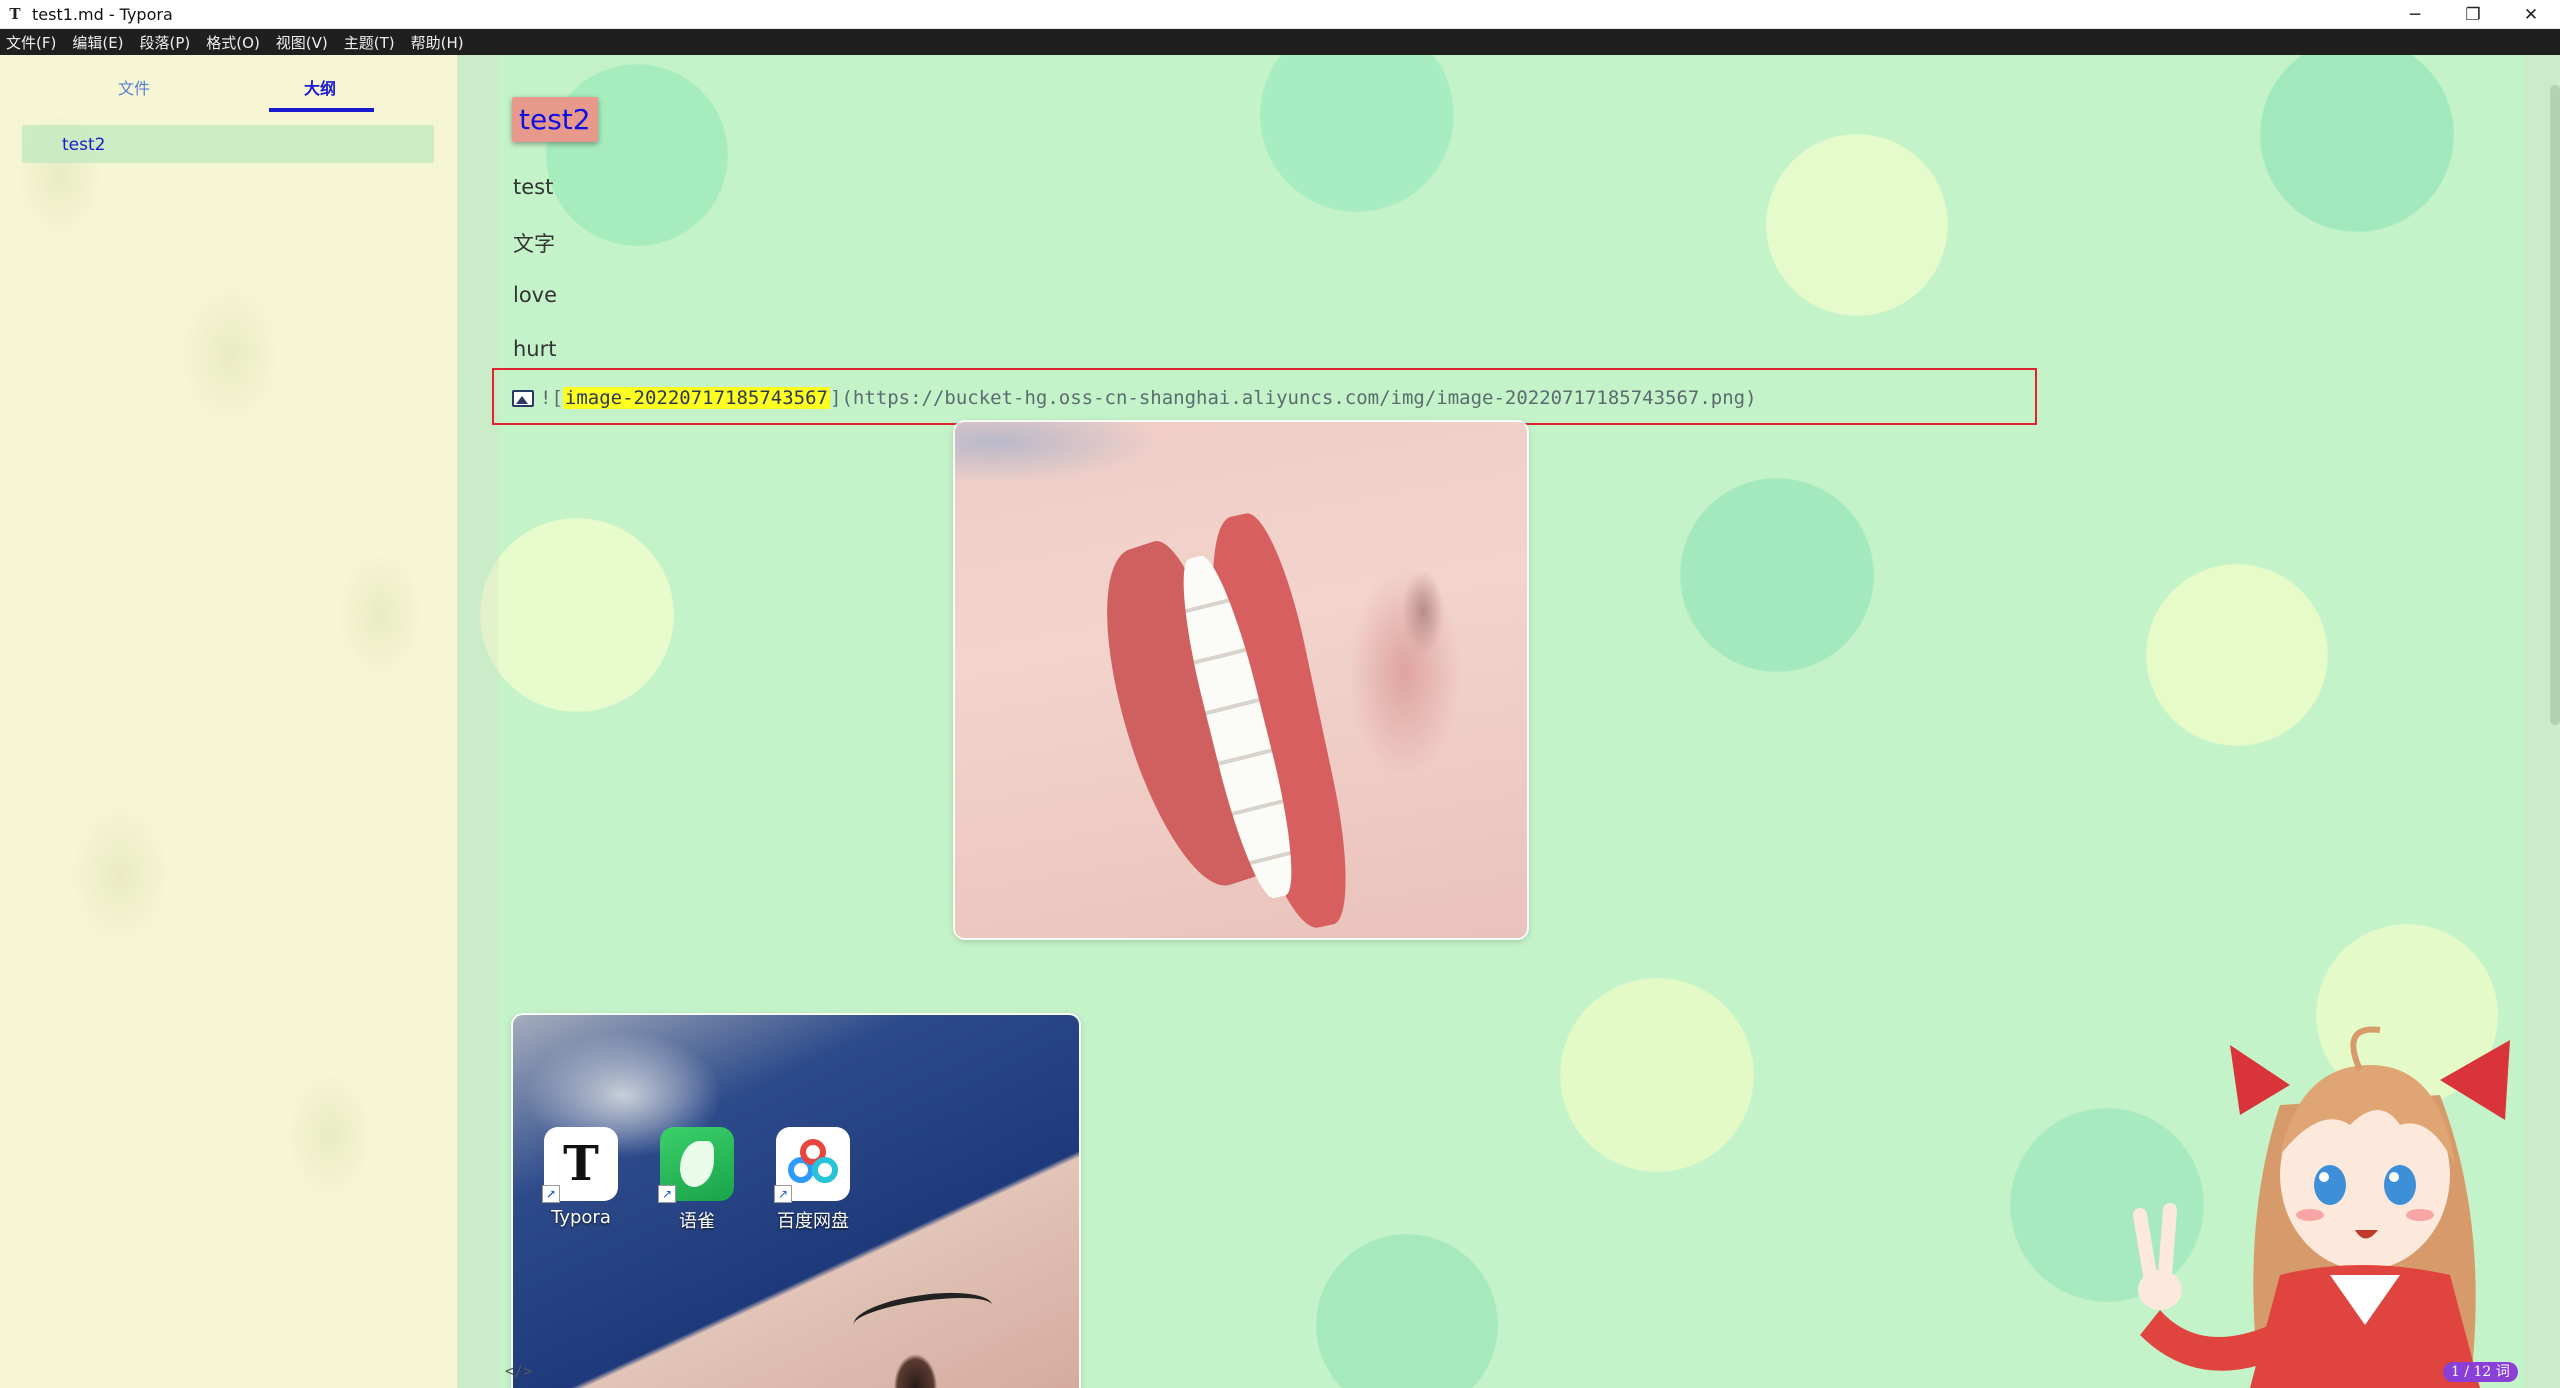 The image size is (2560, 1388). What do you see at coordinates (2160, 1290) in the screenshot?
I see `mascot-hand` at bounding box center [2160, 1290].